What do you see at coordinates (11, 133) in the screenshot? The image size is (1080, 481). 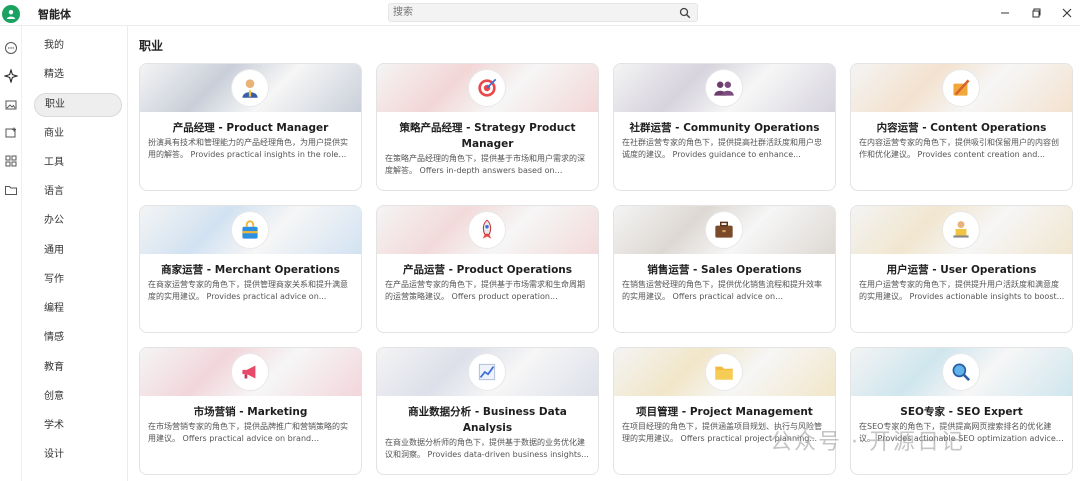 I see `image-edit-icon` at bounding box center [11, 133].